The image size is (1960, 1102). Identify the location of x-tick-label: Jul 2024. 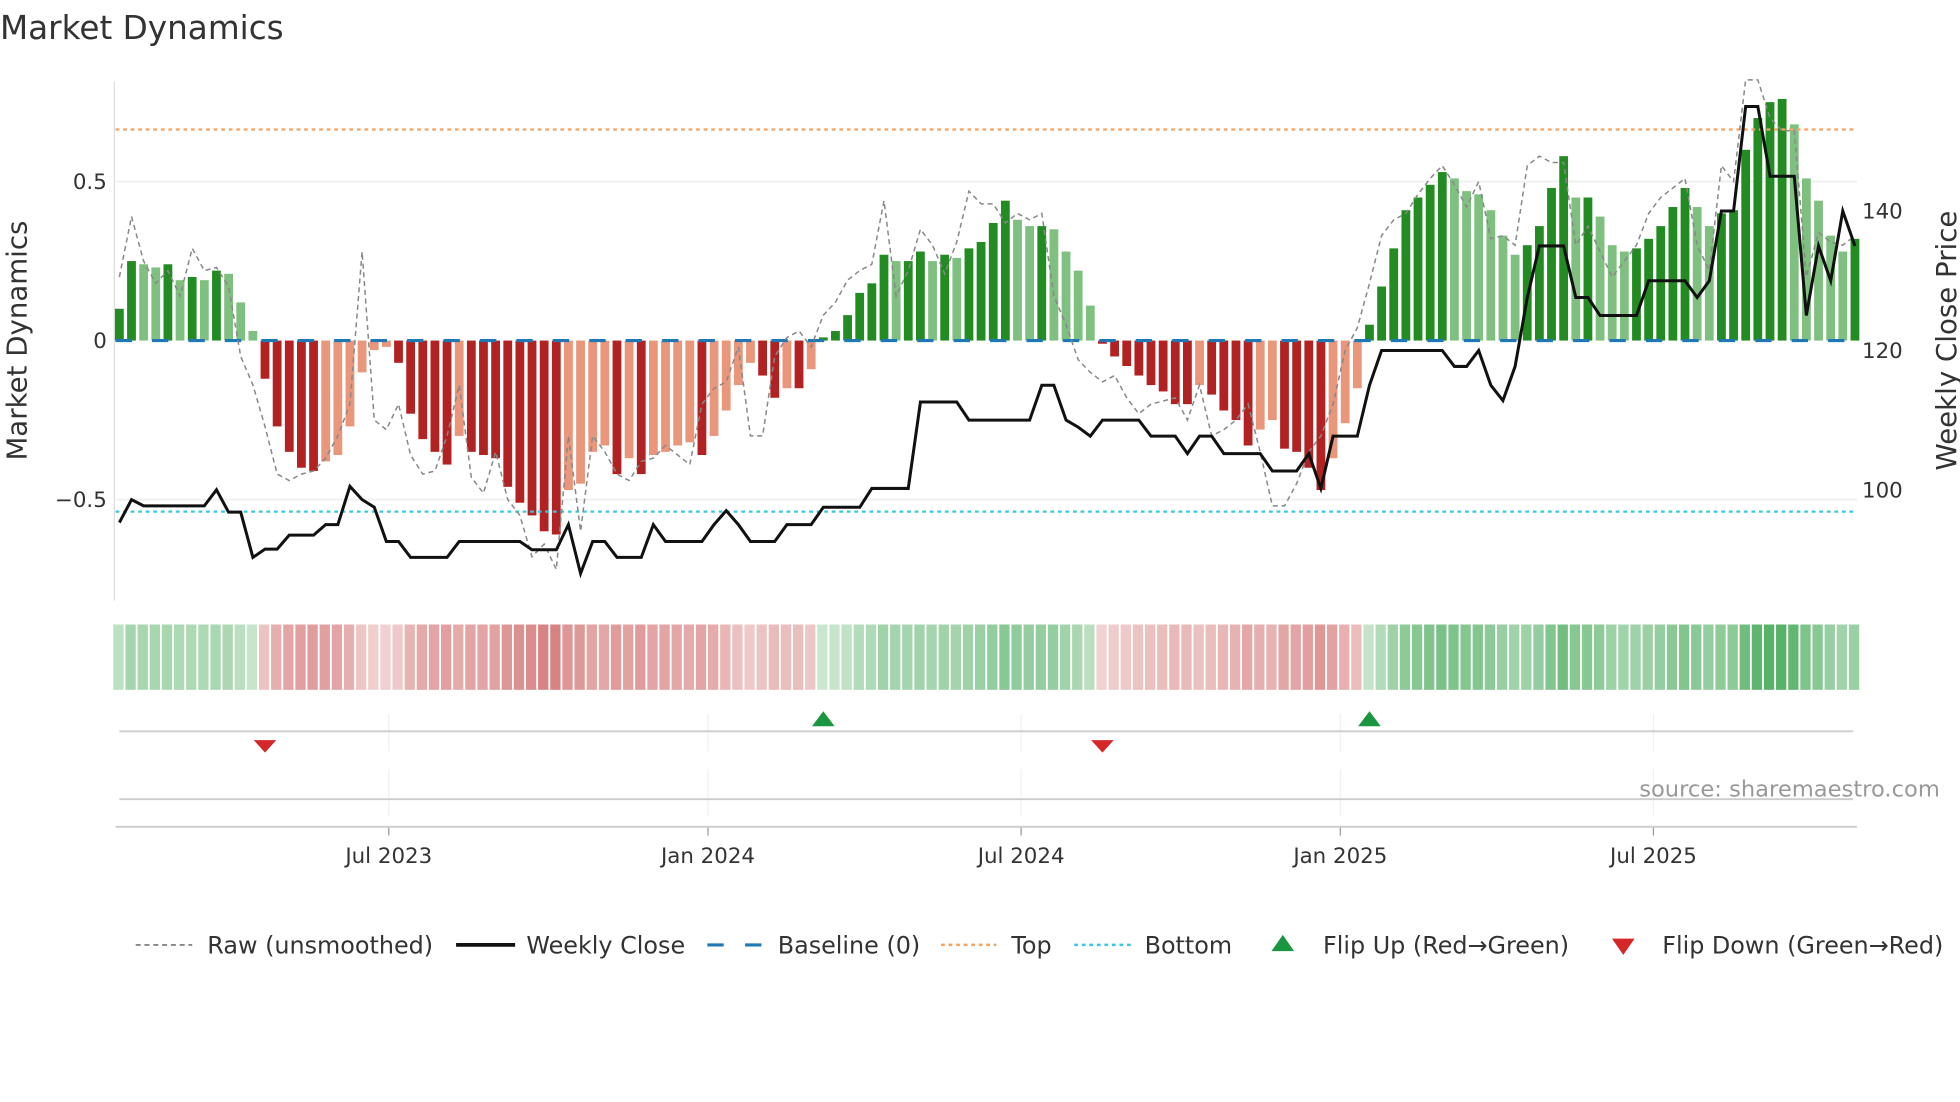
(1020, 856).